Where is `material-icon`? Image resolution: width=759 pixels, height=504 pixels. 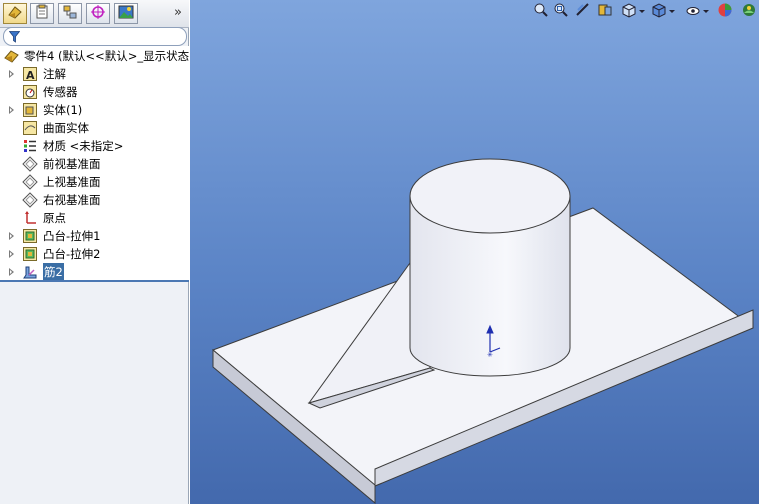
material-icon is located at coordinates (30, 146).